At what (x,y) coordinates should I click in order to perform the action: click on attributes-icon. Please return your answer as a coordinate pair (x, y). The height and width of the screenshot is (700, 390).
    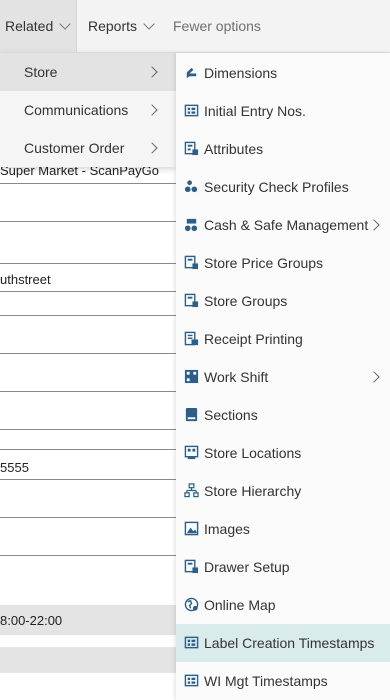
    Looking at the image, I should click on (191, 148).